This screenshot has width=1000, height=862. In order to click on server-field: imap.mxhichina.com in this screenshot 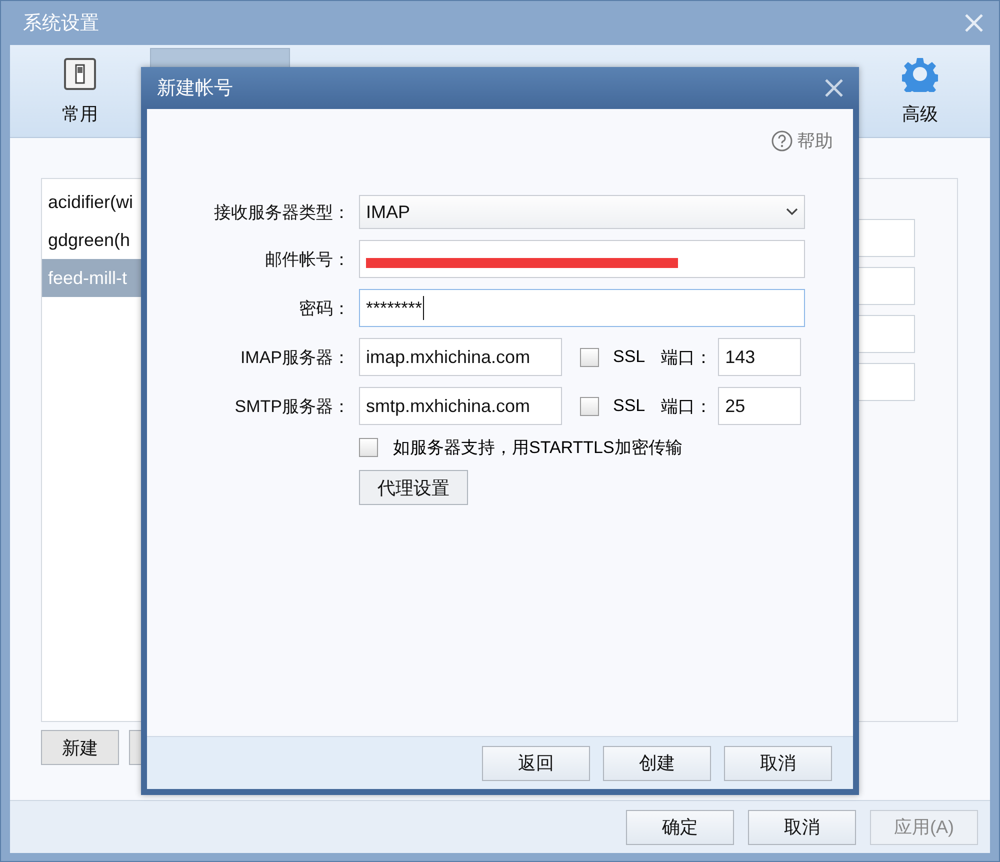, I will do `click(460, 357)`.